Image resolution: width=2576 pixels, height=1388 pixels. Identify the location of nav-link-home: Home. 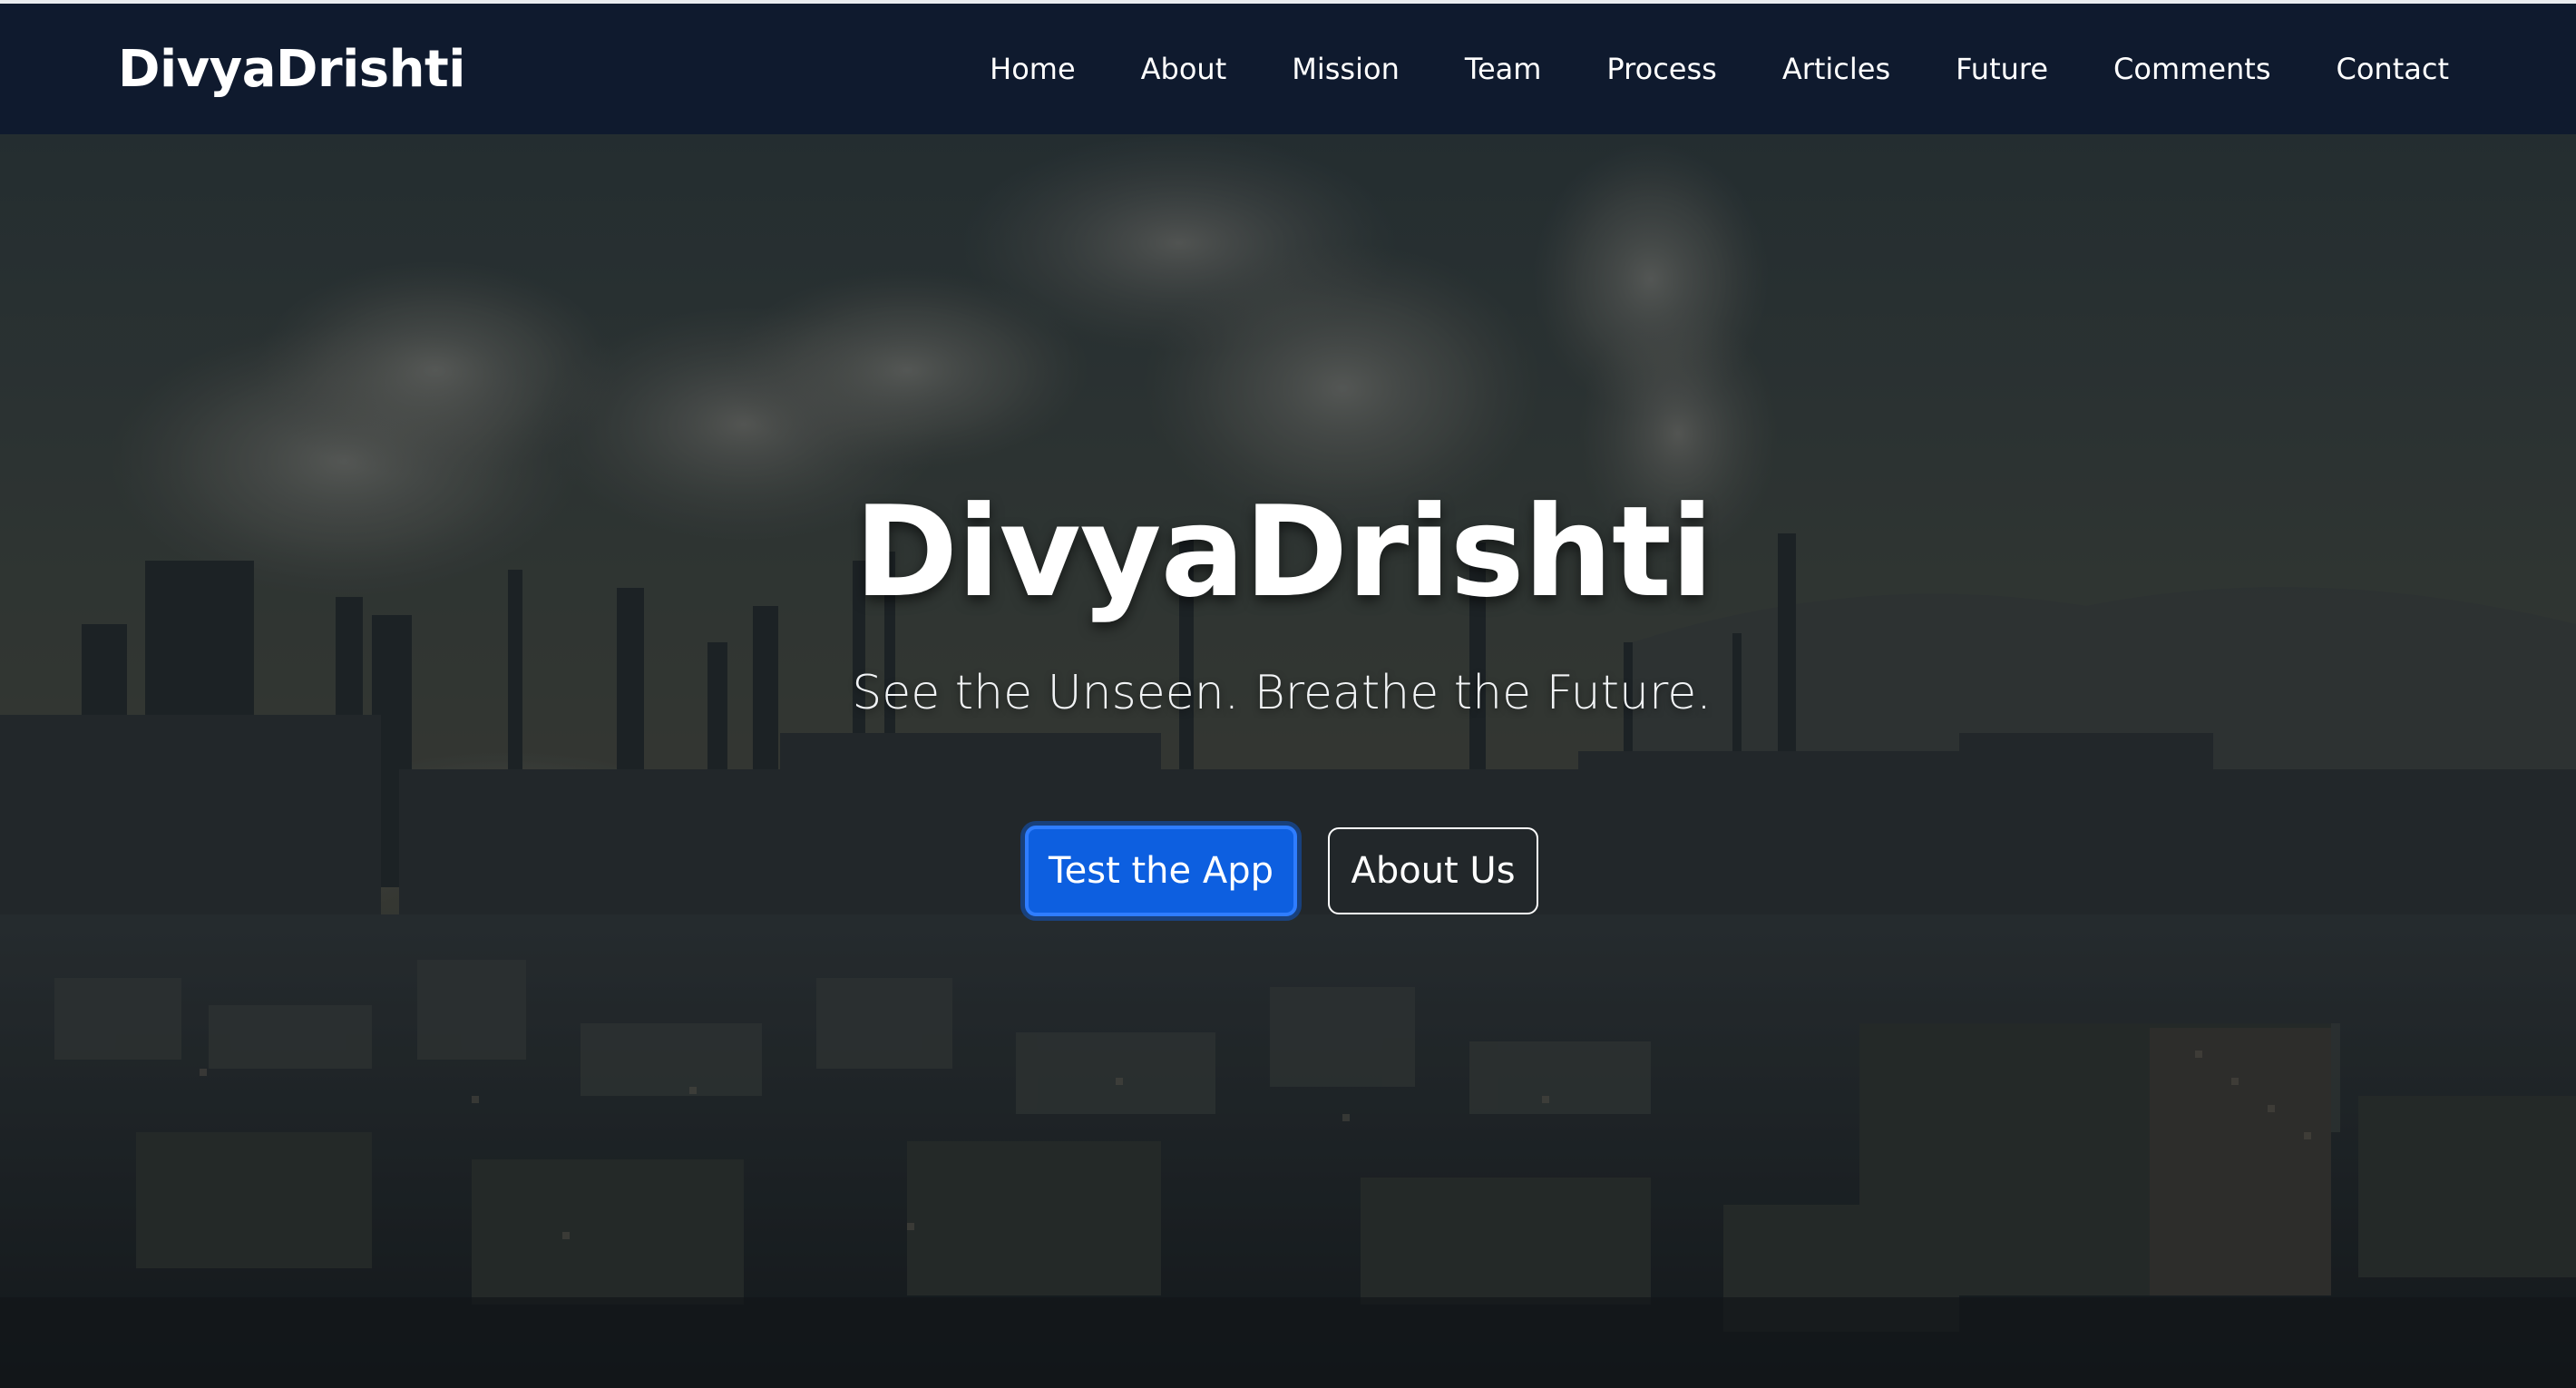
(1032, 69).